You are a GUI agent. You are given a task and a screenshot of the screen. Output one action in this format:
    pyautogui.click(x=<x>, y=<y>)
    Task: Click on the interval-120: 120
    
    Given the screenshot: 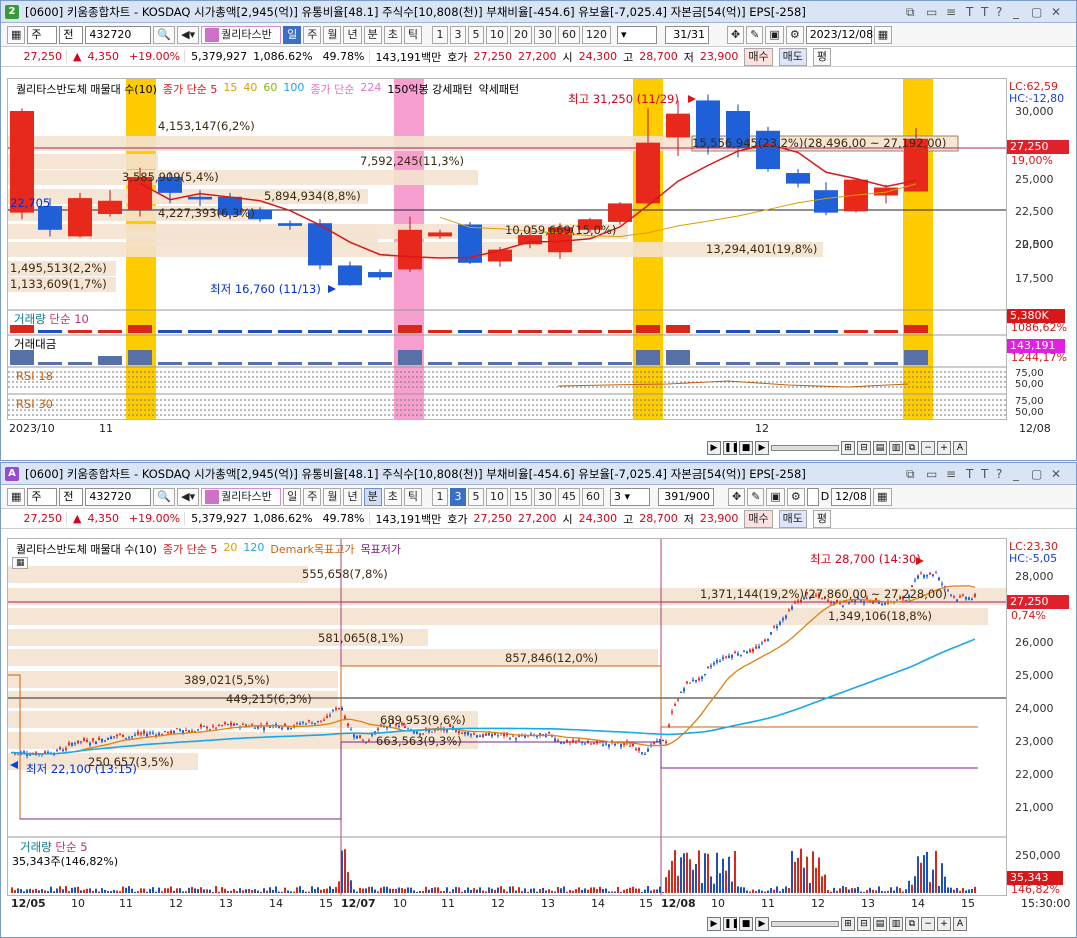 What is the action you would take?
    pyautogui.click(x=596, y=34)
    